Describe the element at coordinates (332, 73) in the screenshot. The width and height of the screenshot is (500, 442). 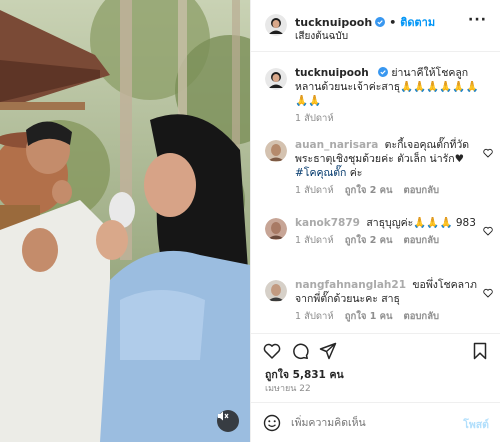
I see `caption-username: tucknuipooh` at that location.